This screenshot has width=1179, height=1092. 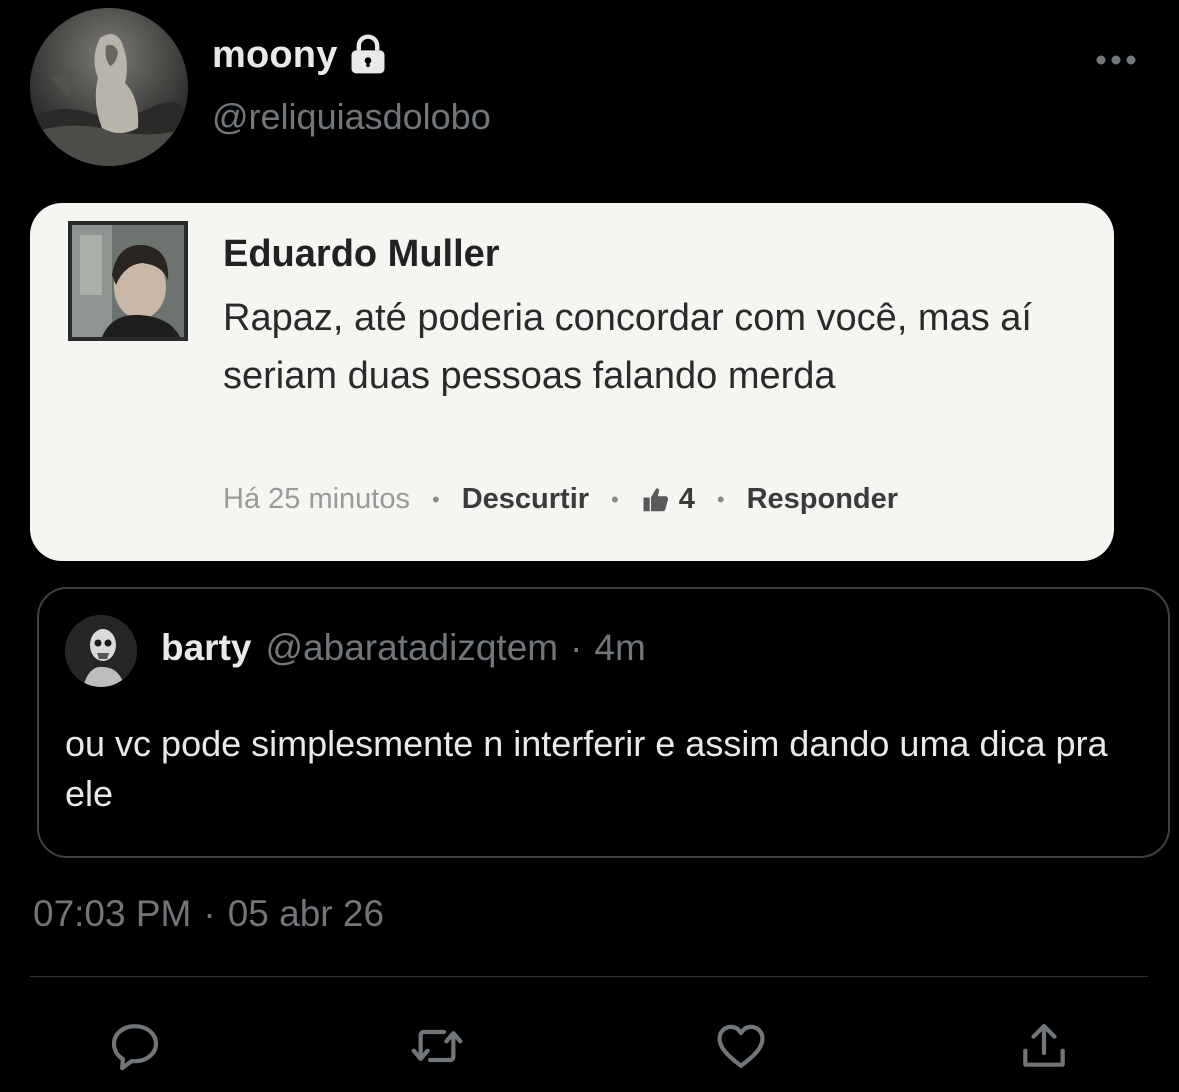 I want to click on quoted-display-name: barty, so click(x=206, y=647).